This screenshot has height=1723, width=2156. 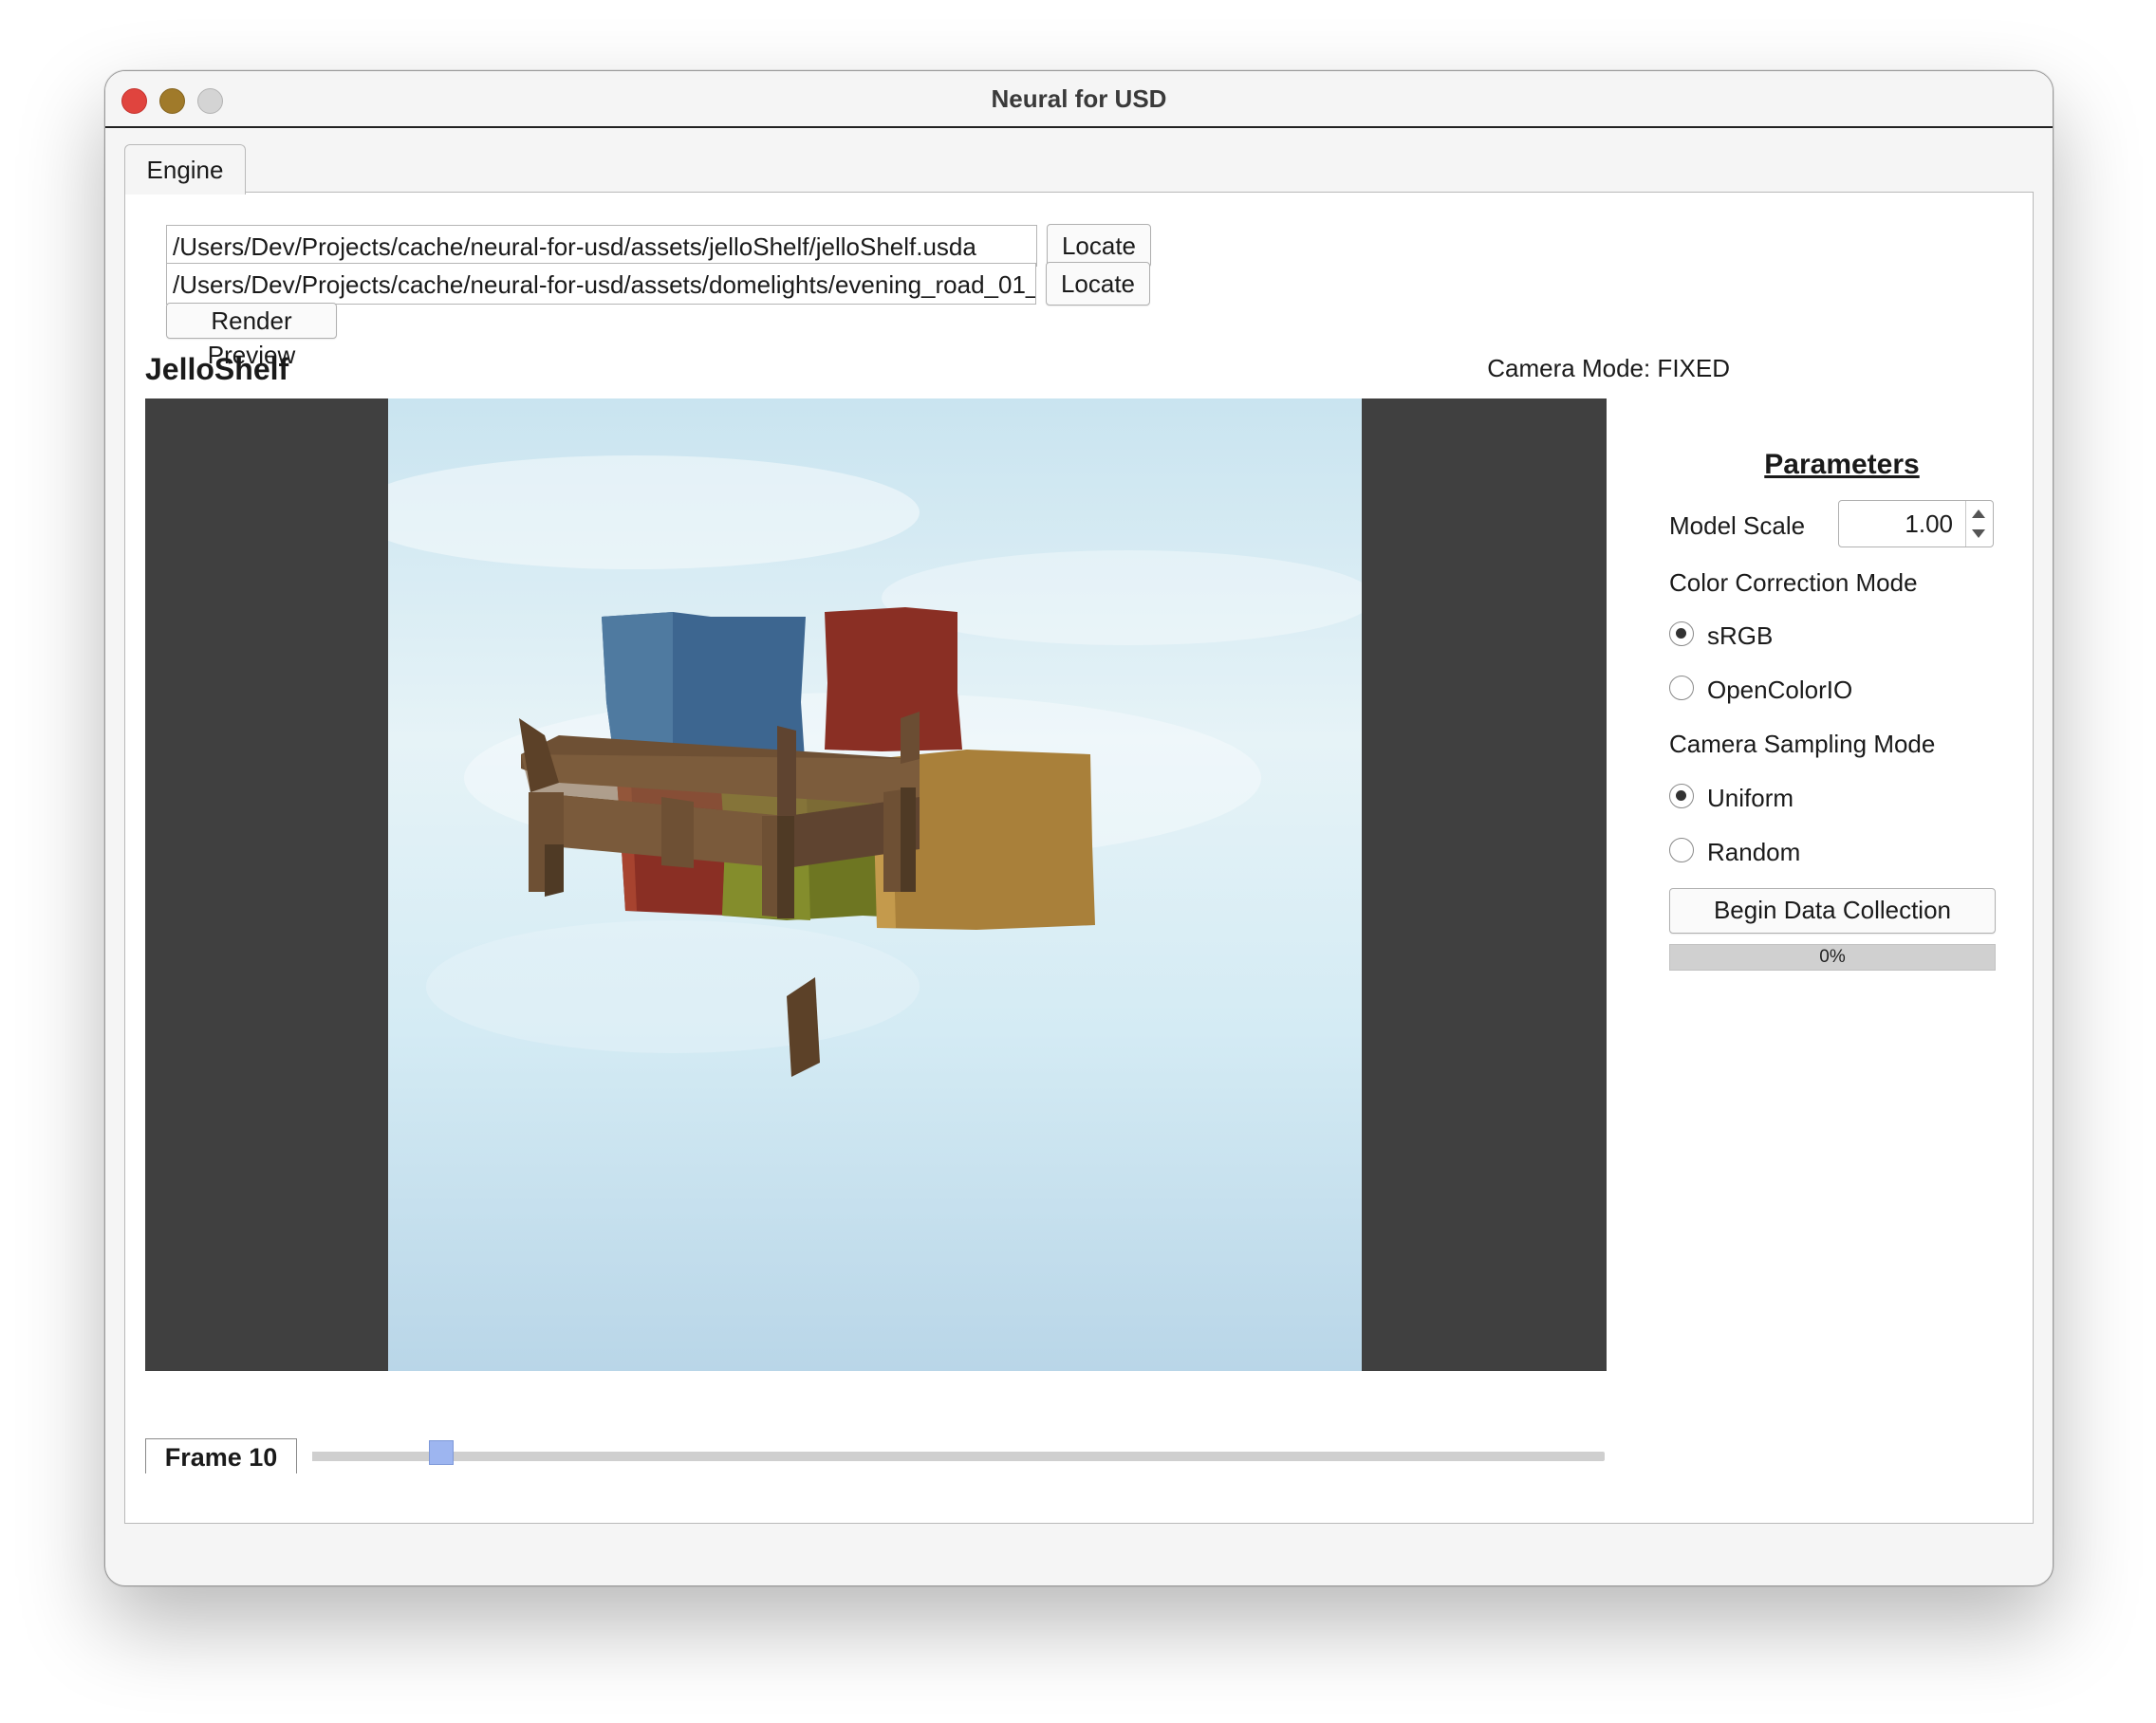 I want to click on camera-sampling-label: Camera Sampling Mode, so click(x=1802, y=744).